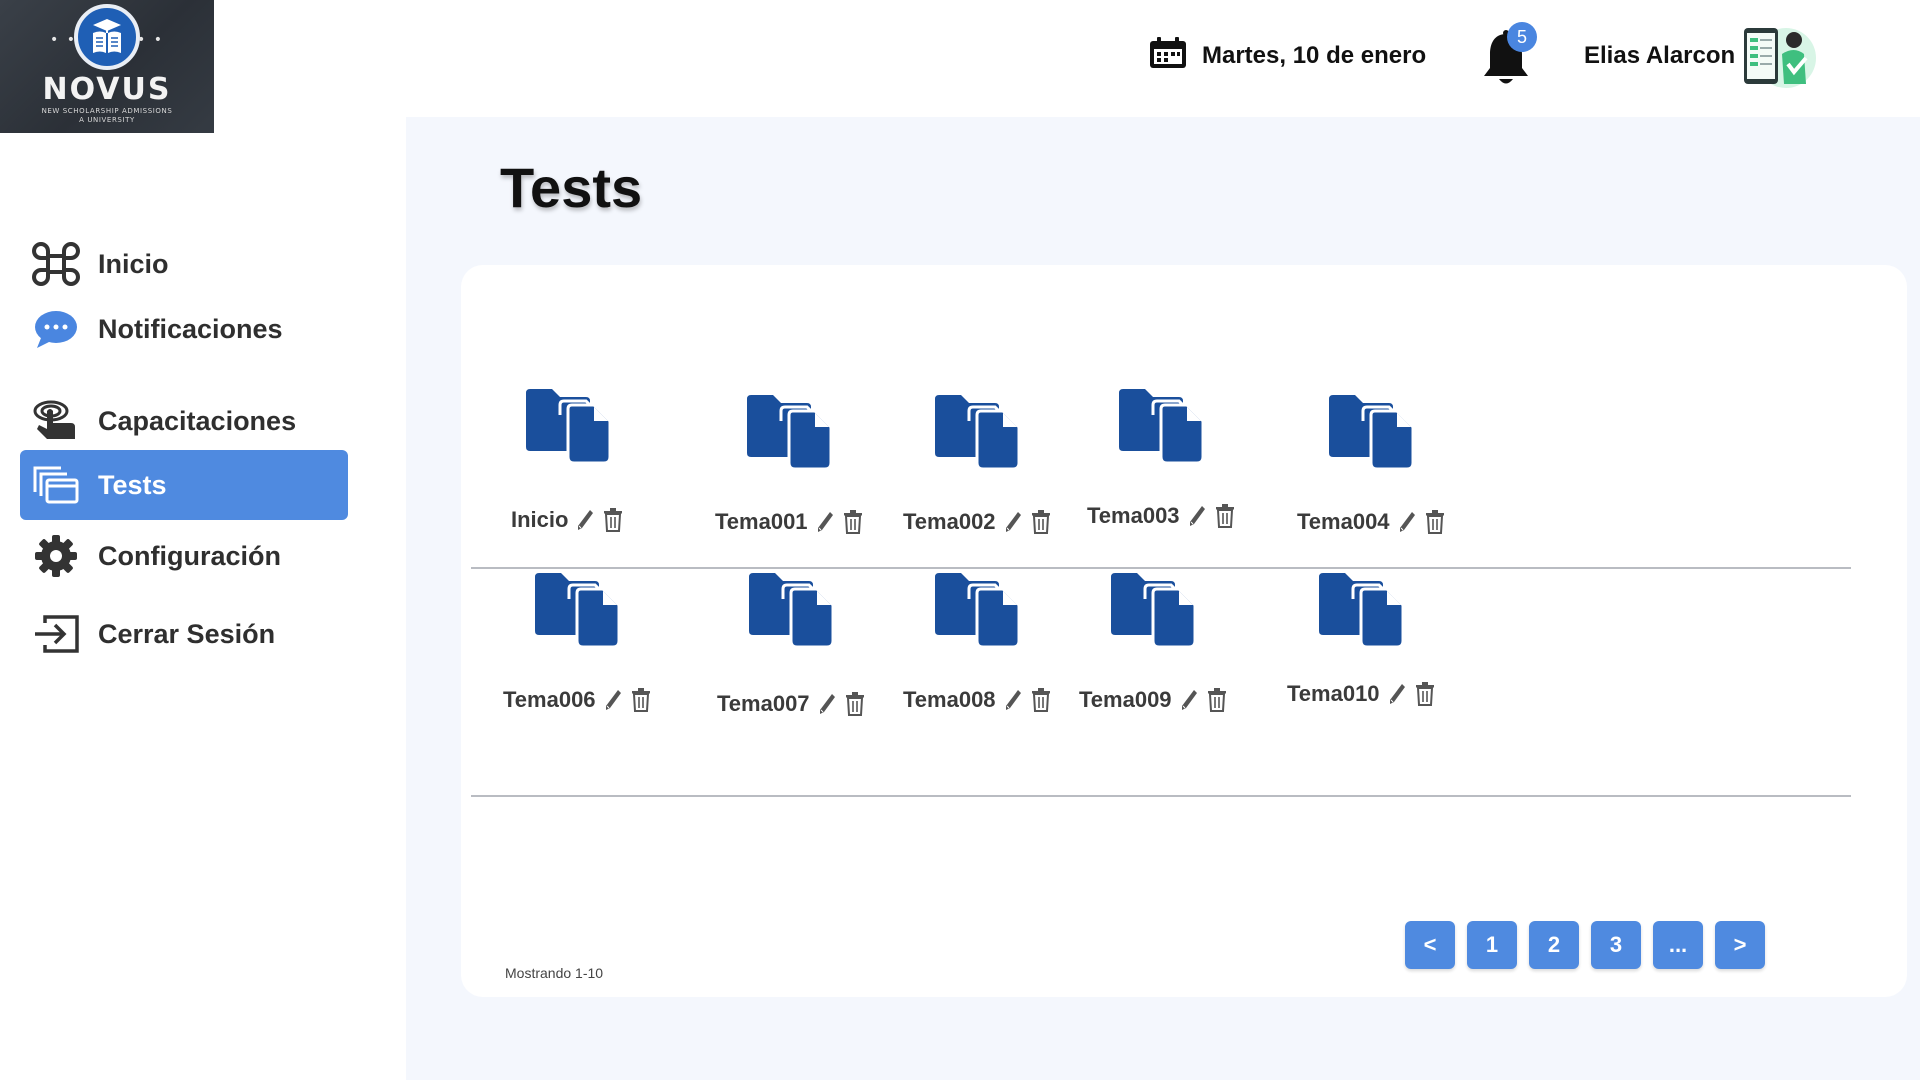 Image resolution: width=1920 pixels, height=1080 pixels. What do you see at coordinates (132, 484) in the screenshot?
I see `sidebar-item-label: Tests` at bounding box center [132, 484].